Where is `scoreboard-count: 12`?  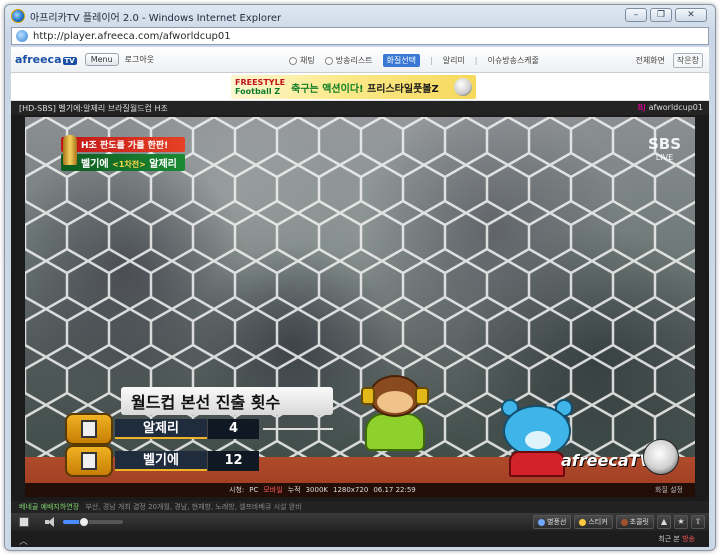 scoreboard-count: 12 is located at coordinates (233, 461).